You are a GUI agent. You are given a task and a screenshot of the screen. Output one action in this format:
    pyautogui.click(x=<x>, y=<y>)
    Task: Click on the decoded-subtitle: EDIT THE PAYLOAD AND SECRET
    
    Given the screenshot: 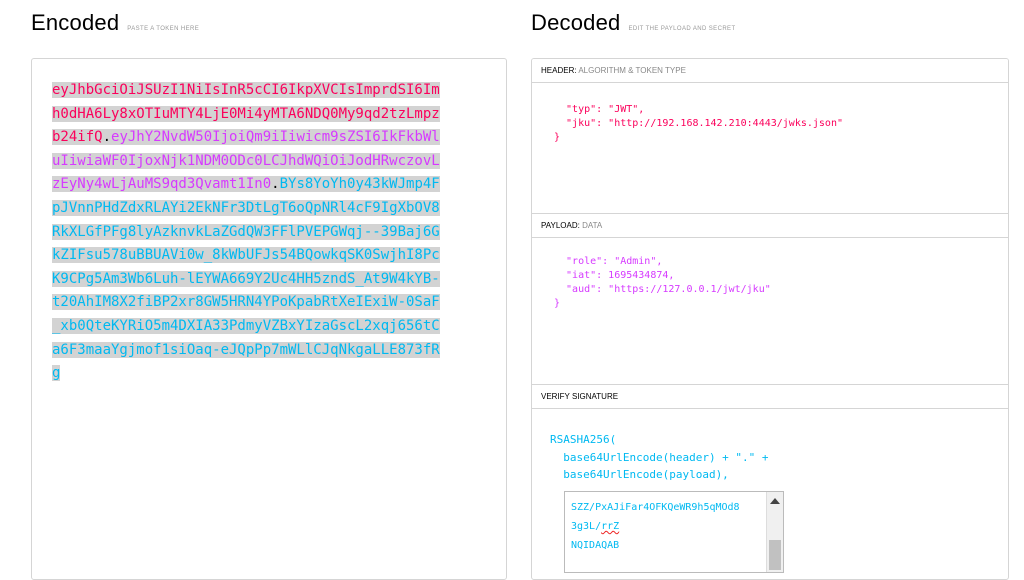 What is the action you would take?
    pyautogui.click(x=682, y=29)
    